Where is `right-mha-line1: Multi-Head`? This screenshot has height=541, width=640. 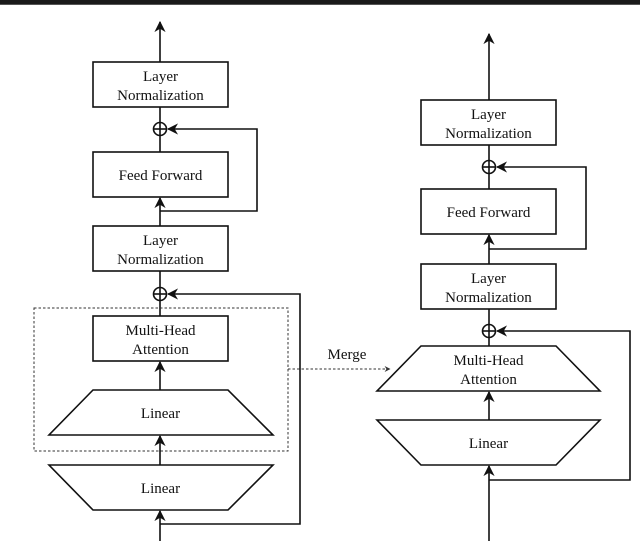
right-mha-line1: Multi-Head is located at coordinates (489, 361).